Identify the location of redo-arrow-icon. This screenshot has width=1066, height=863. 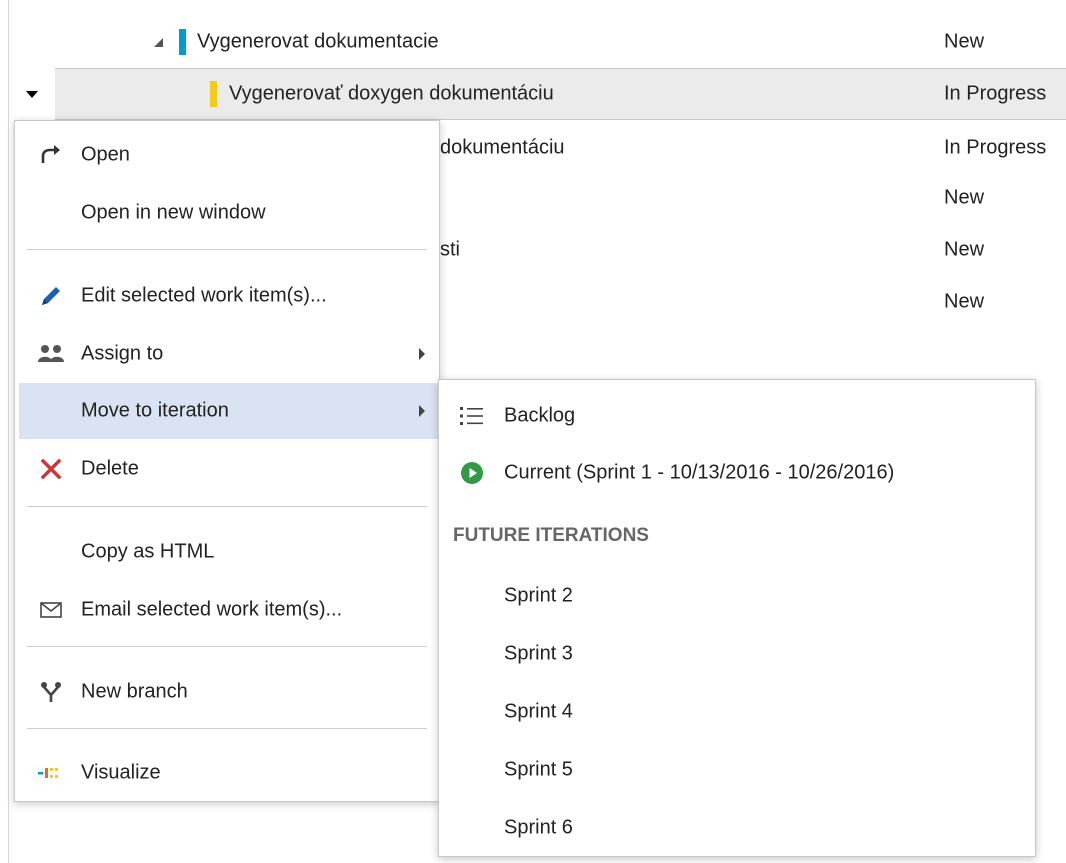
(51, 155).